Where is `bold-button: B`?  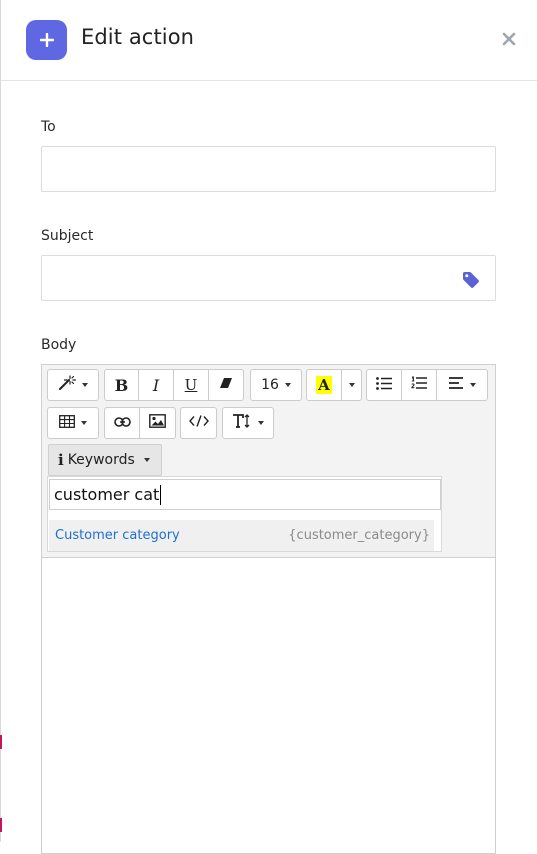
bold-button: B is located at coordinates (122, 385).